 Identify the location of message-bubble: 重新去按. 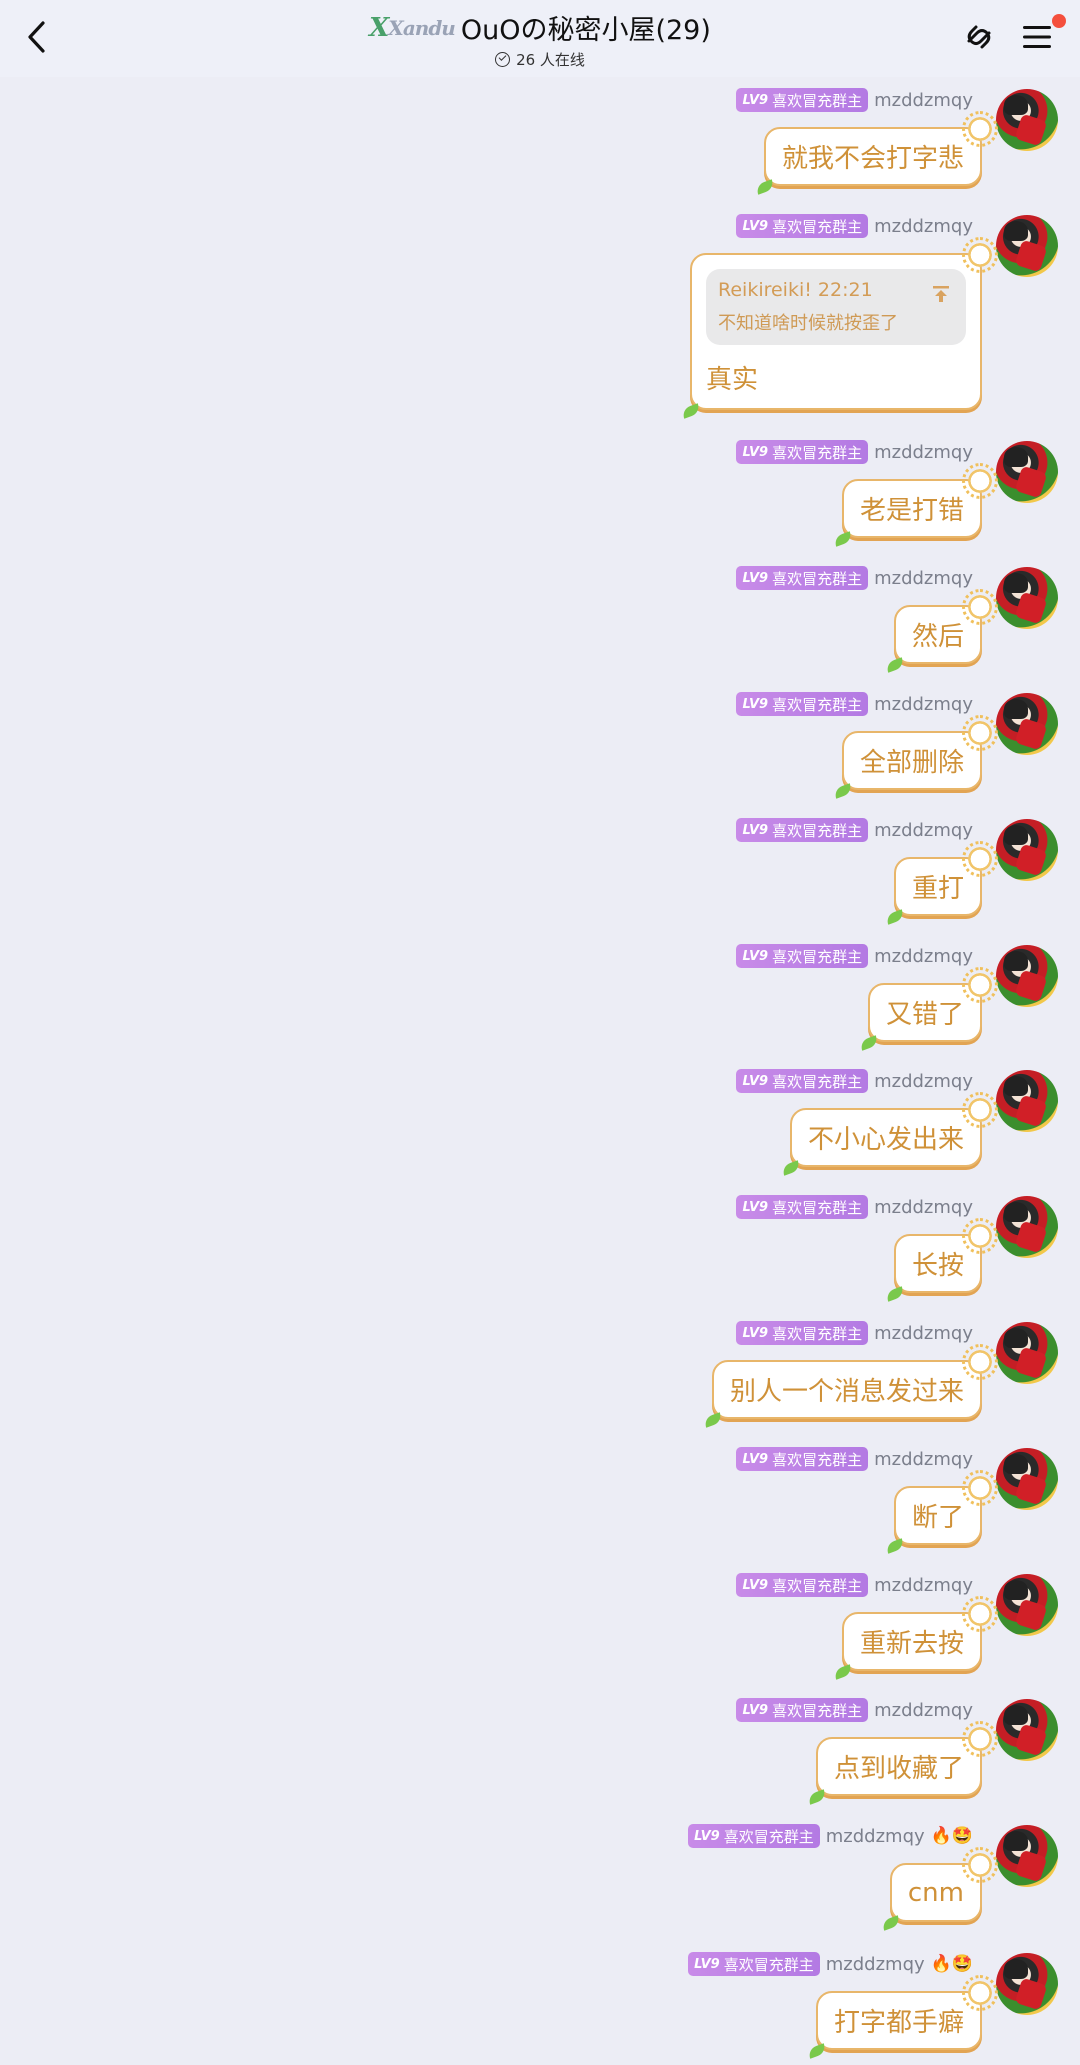
(915, 1638).